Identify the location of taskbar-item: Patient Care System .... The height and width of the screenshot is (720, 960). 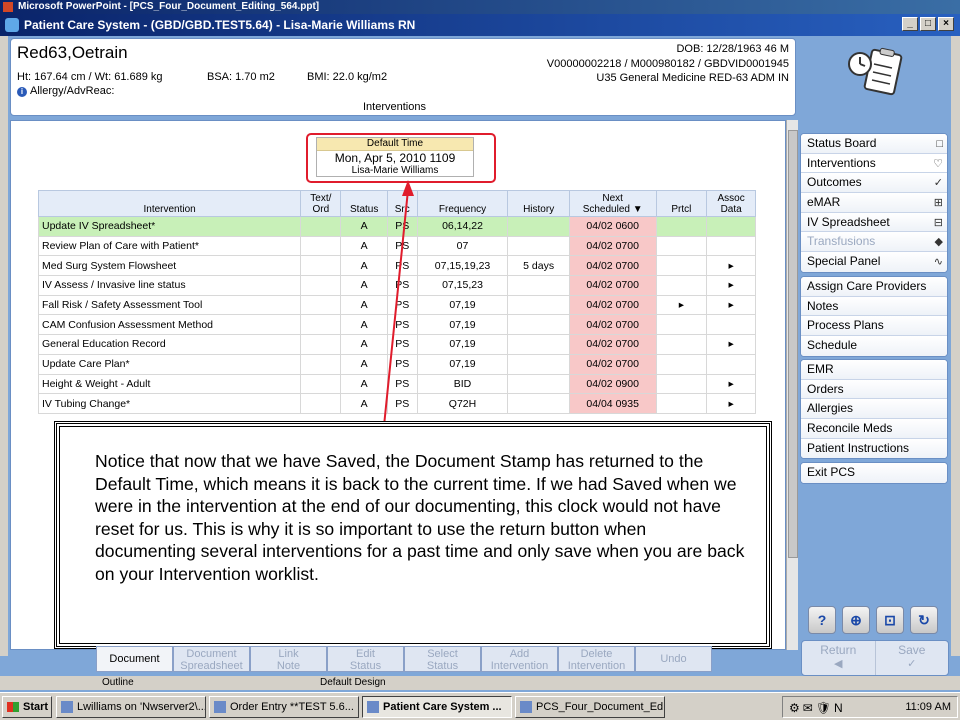
(437, 707).